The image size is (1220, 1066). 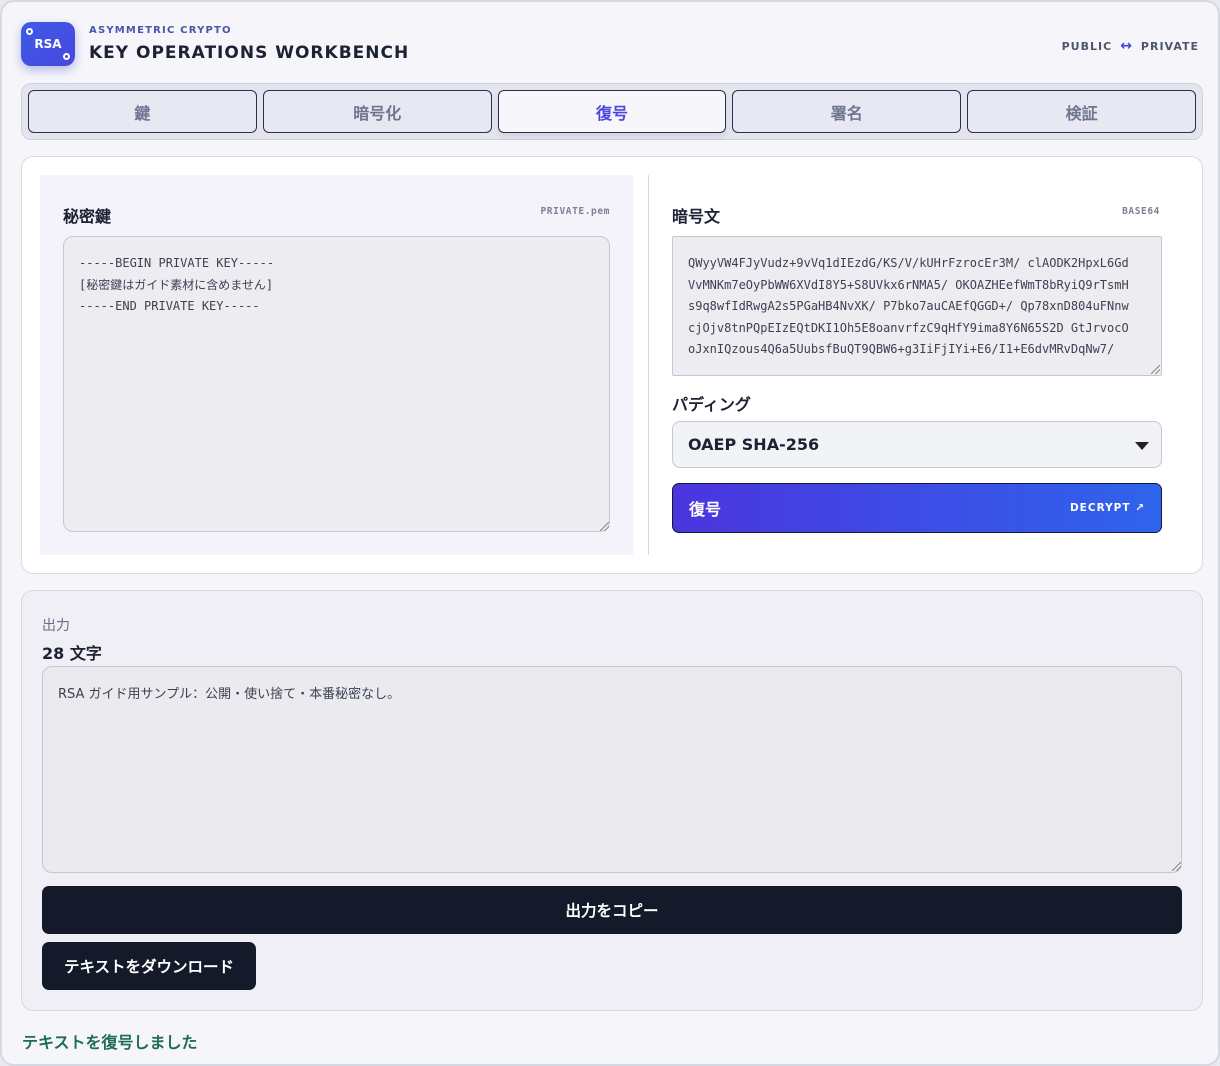 What do you see at coordinates (705, 509) in the screenshot?
I see `decrypt-button-label: 復号` at bounding box center [705, 509].